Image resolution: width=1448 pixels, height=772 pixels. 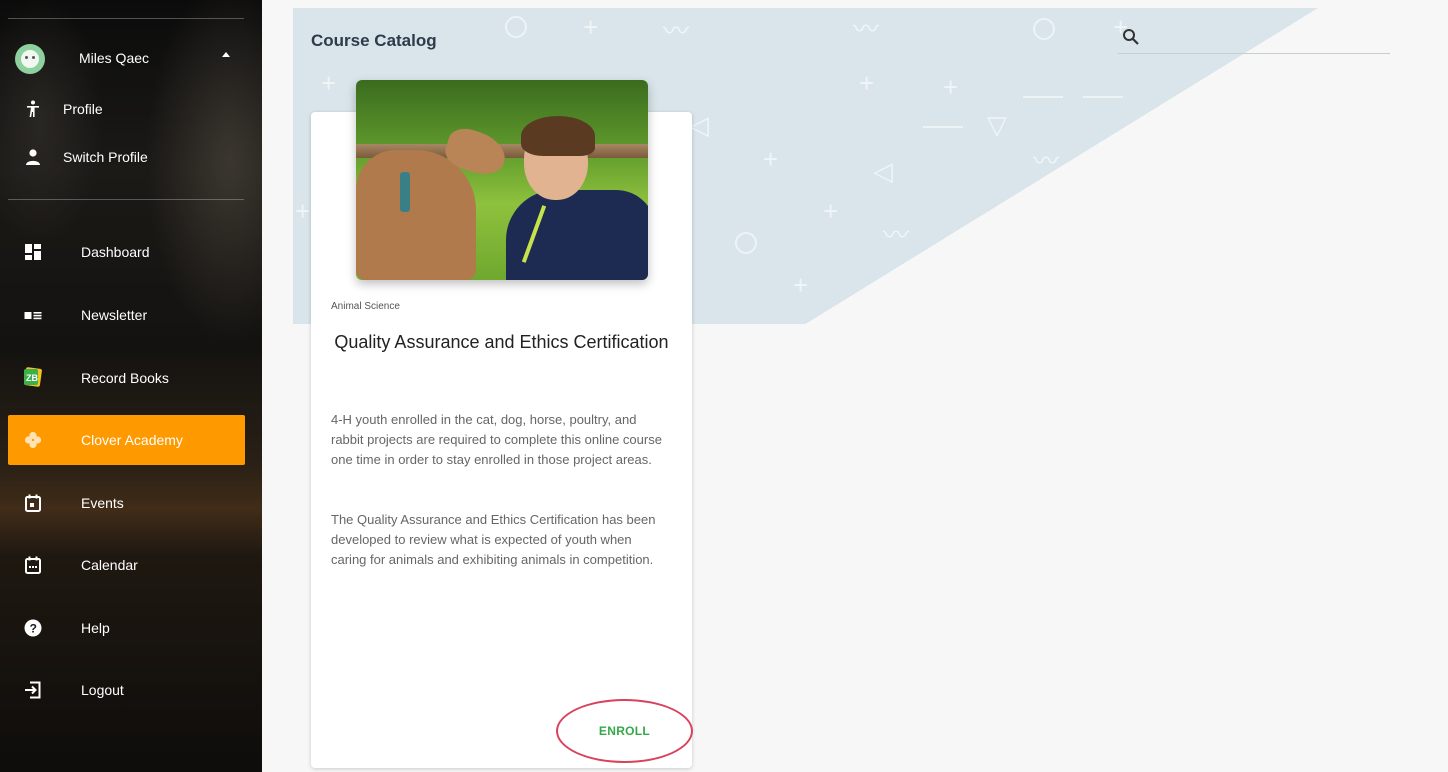 What do you see at coordinates (33, 440) in the screenshot?
I see `clover-icon` at bounding box center [33, 440].